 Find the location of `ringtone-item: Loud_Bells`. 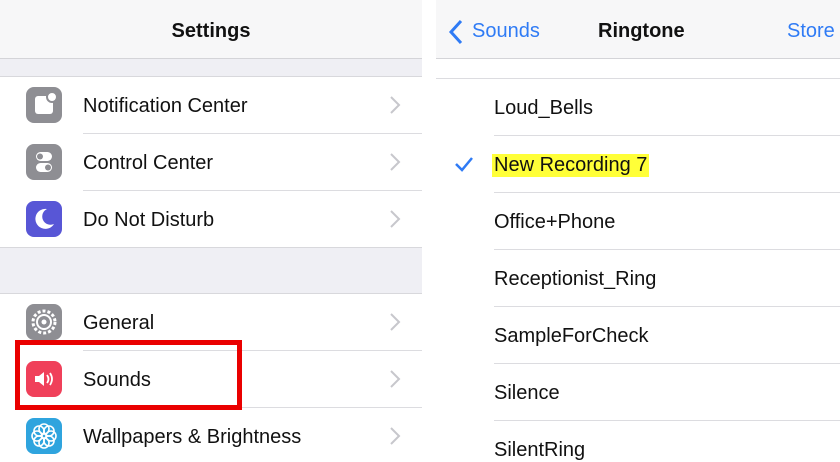

ringtone-item: Loud_Bells is located at coordinates (638, 107).